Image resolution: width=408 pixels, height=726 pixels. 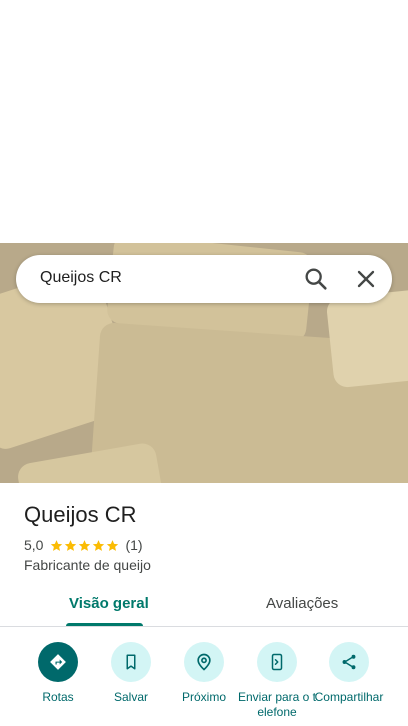 I want to click on share-icon, so click(x=349, y=662).